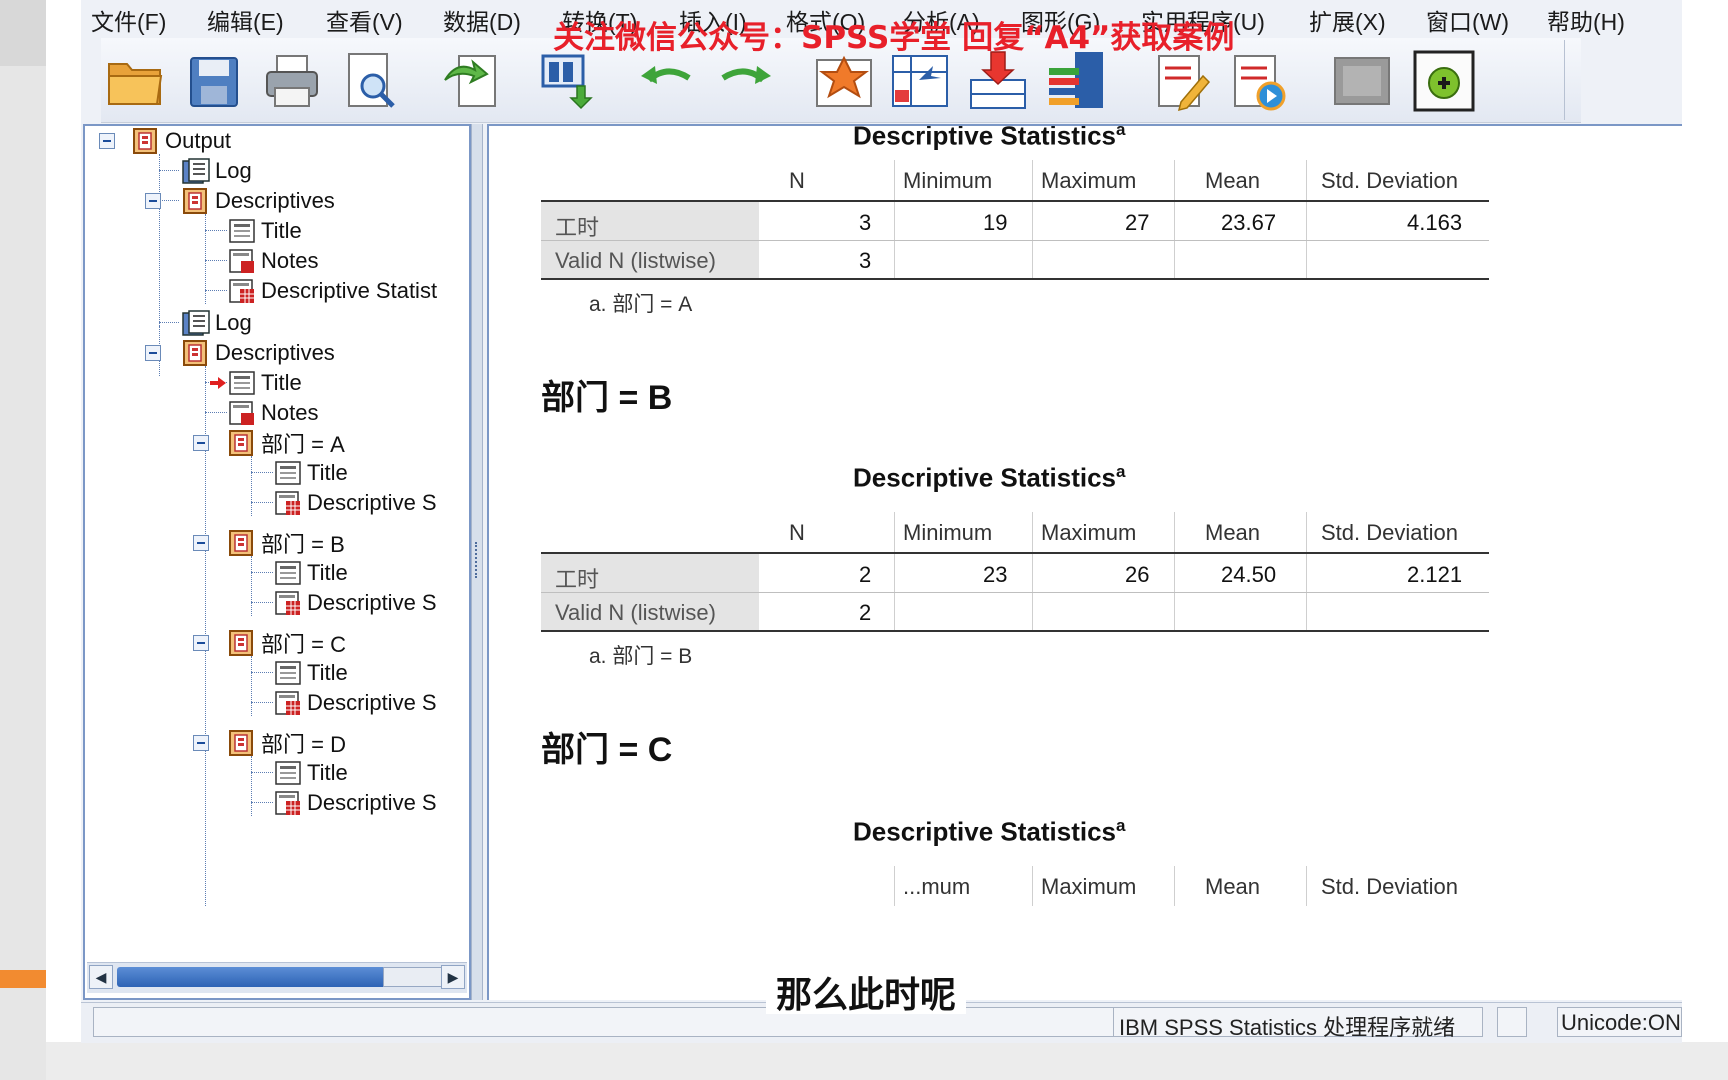 This screenshot has height=1080, width=1728. What do you see at coordinates (269, 643) in the screenshot?
I see `tree-item-dept-c: 部门 = C` at bounding box center [269, 643].